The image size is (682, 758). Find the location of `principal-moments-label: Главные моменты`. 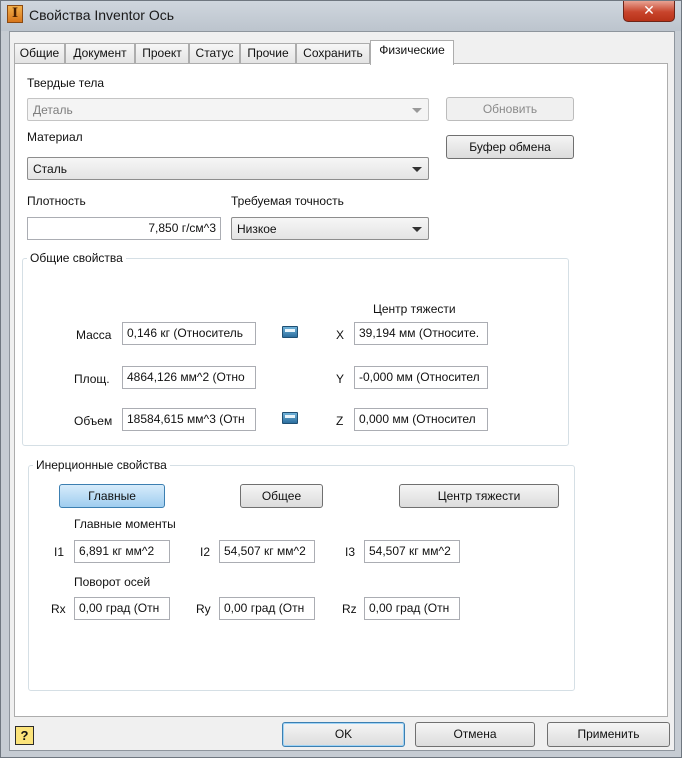

principal-moments-label: Главные моменты is located at coordinates (125, 524).